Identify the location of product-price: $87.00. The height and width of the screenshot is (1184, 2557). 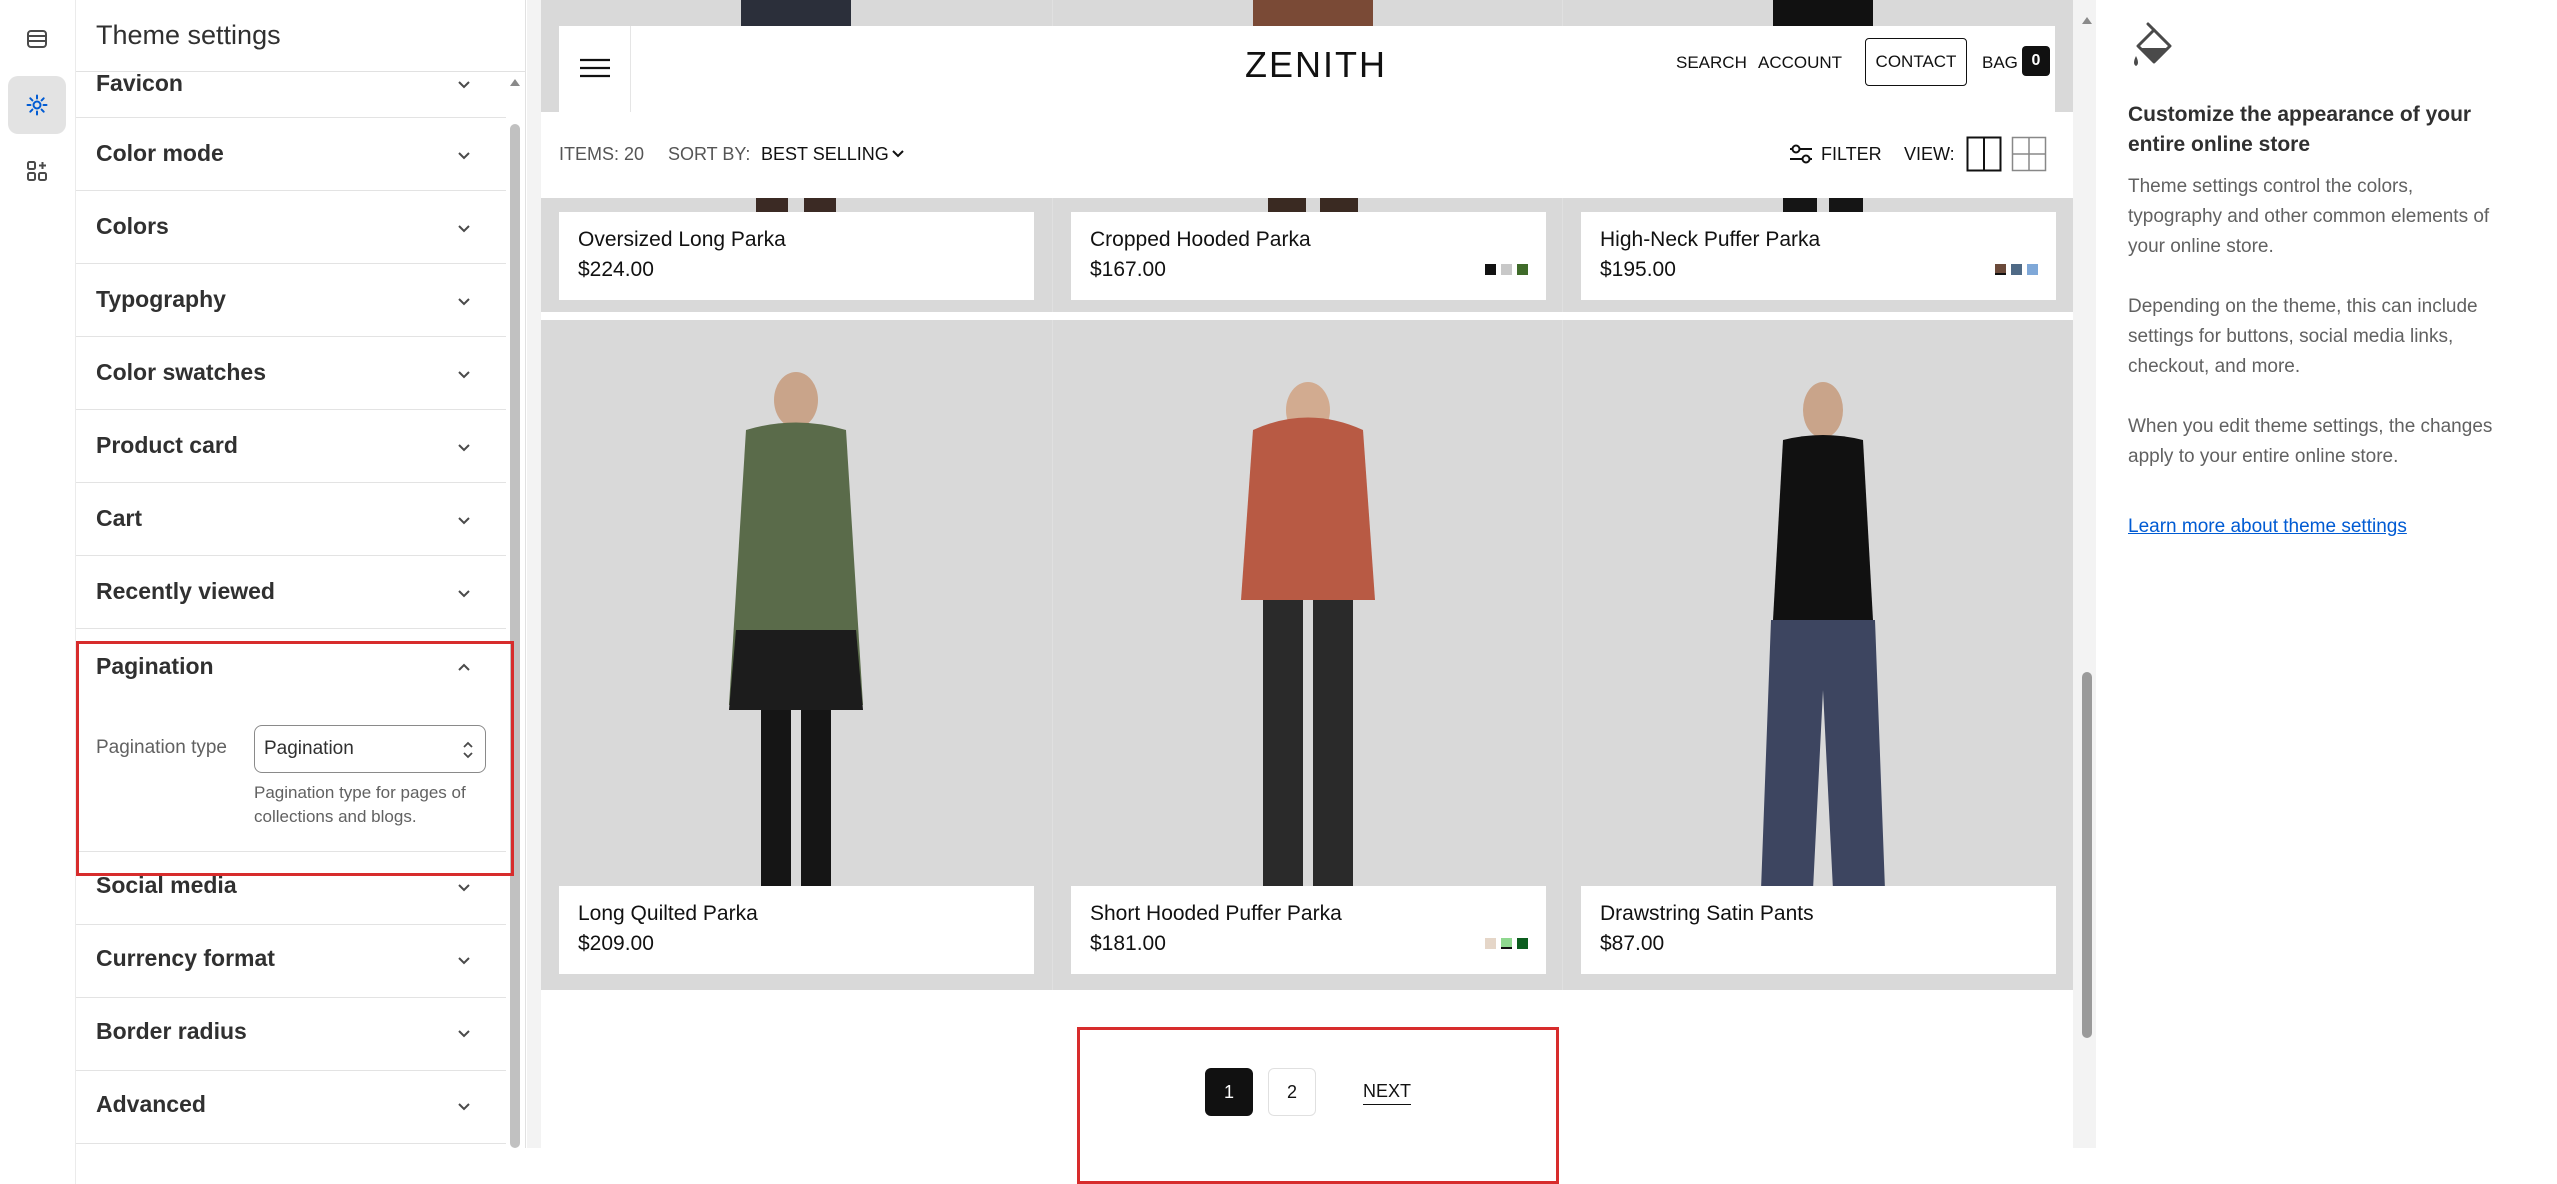
(1632, 943).